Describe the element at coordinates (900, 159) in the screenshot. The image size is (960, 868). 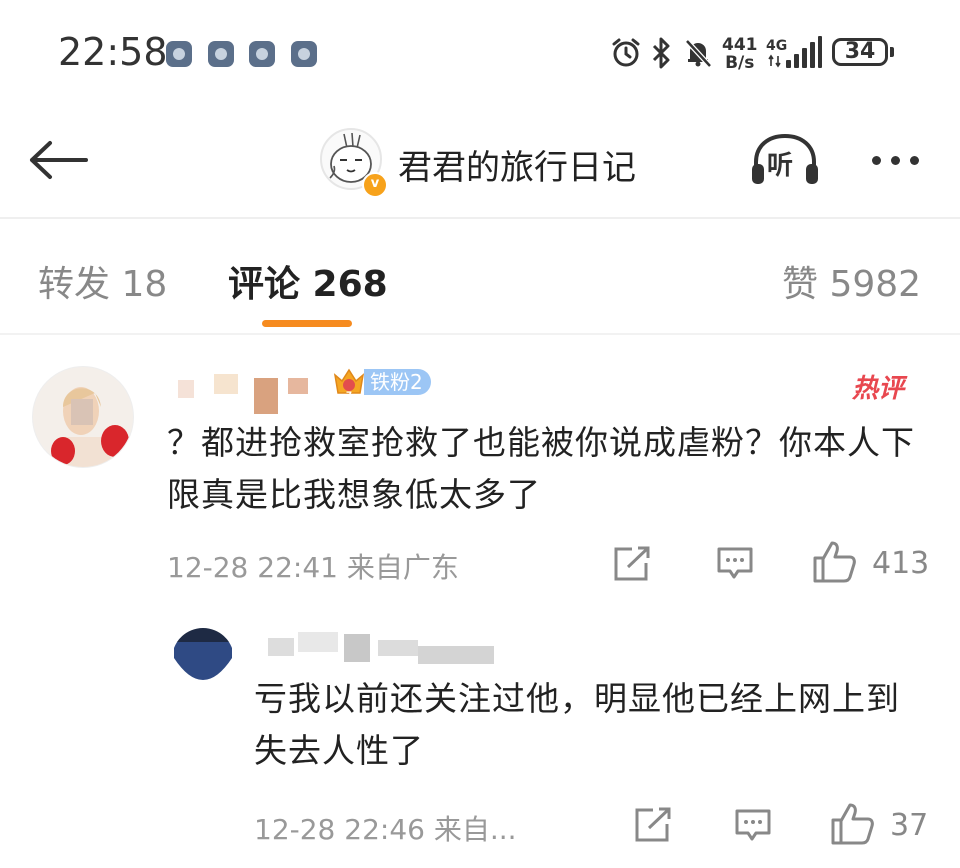
I see `more-options-icon` at that location.